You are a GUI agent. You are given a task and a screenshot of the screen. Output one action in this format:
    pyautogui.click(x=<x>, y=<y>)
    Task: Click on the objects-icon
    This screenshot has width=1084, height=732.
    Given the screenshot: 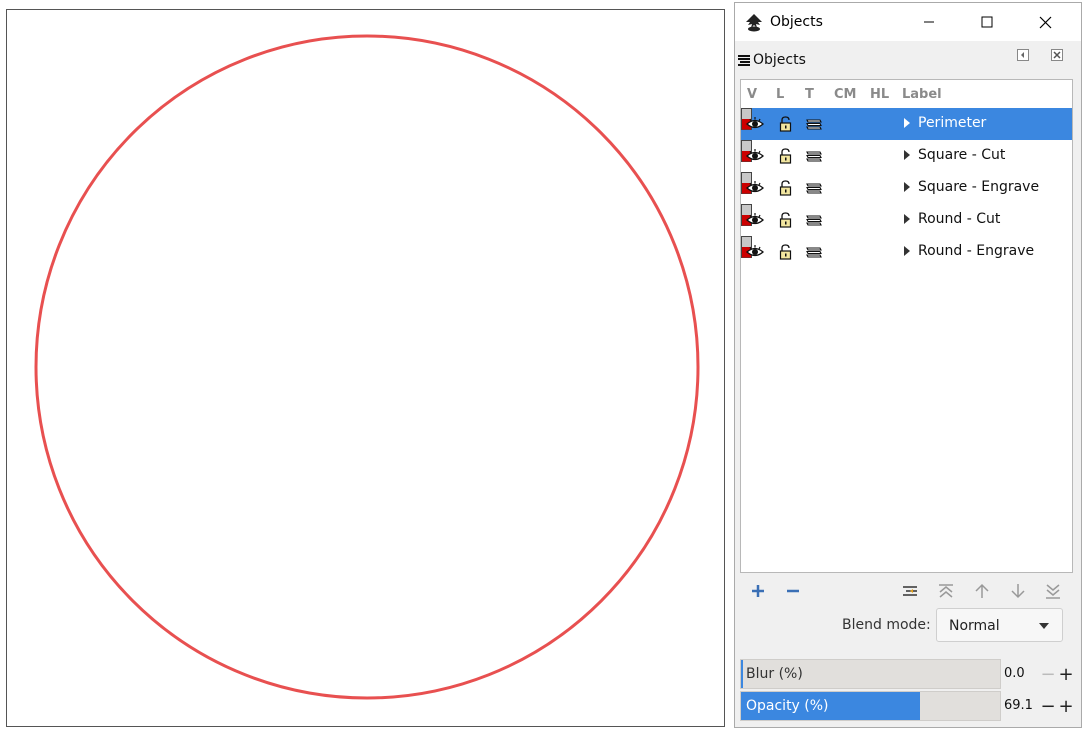 What is the action you would take?
    pyautogui.click(x=744, y=60)
    